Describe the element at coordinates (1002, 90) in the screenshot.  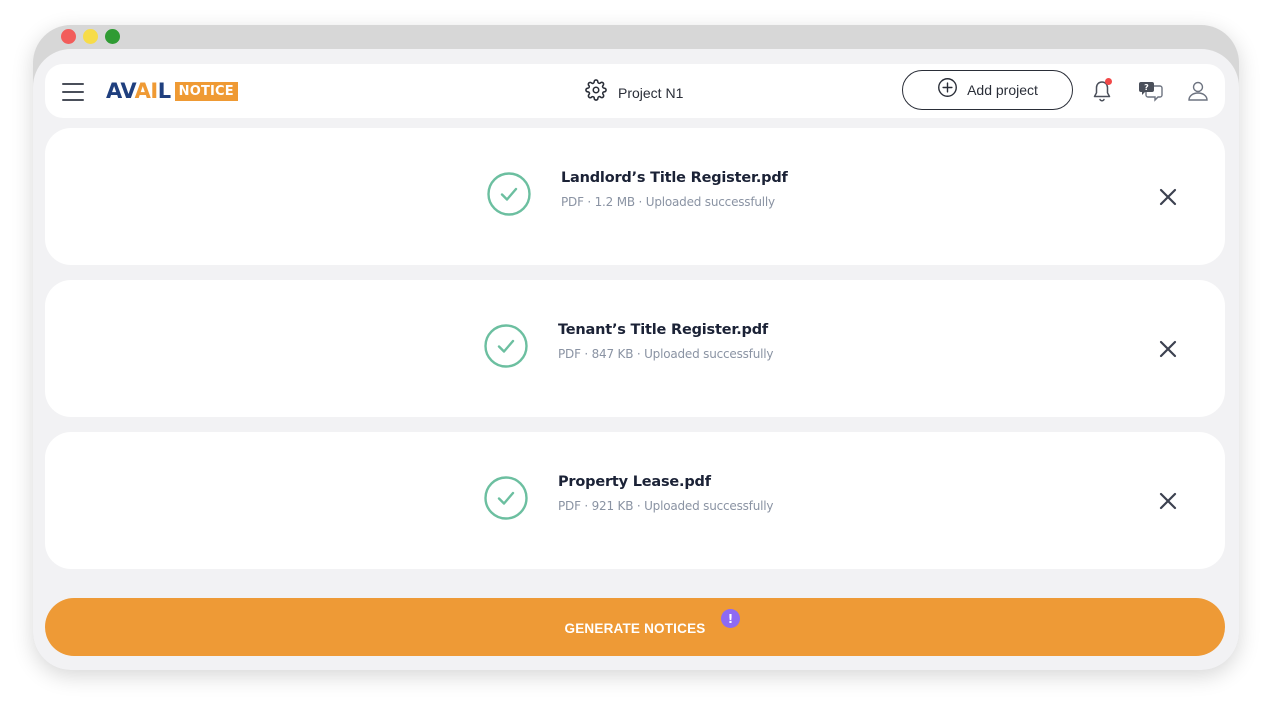
I see `add-project-label: Add project` at that location.